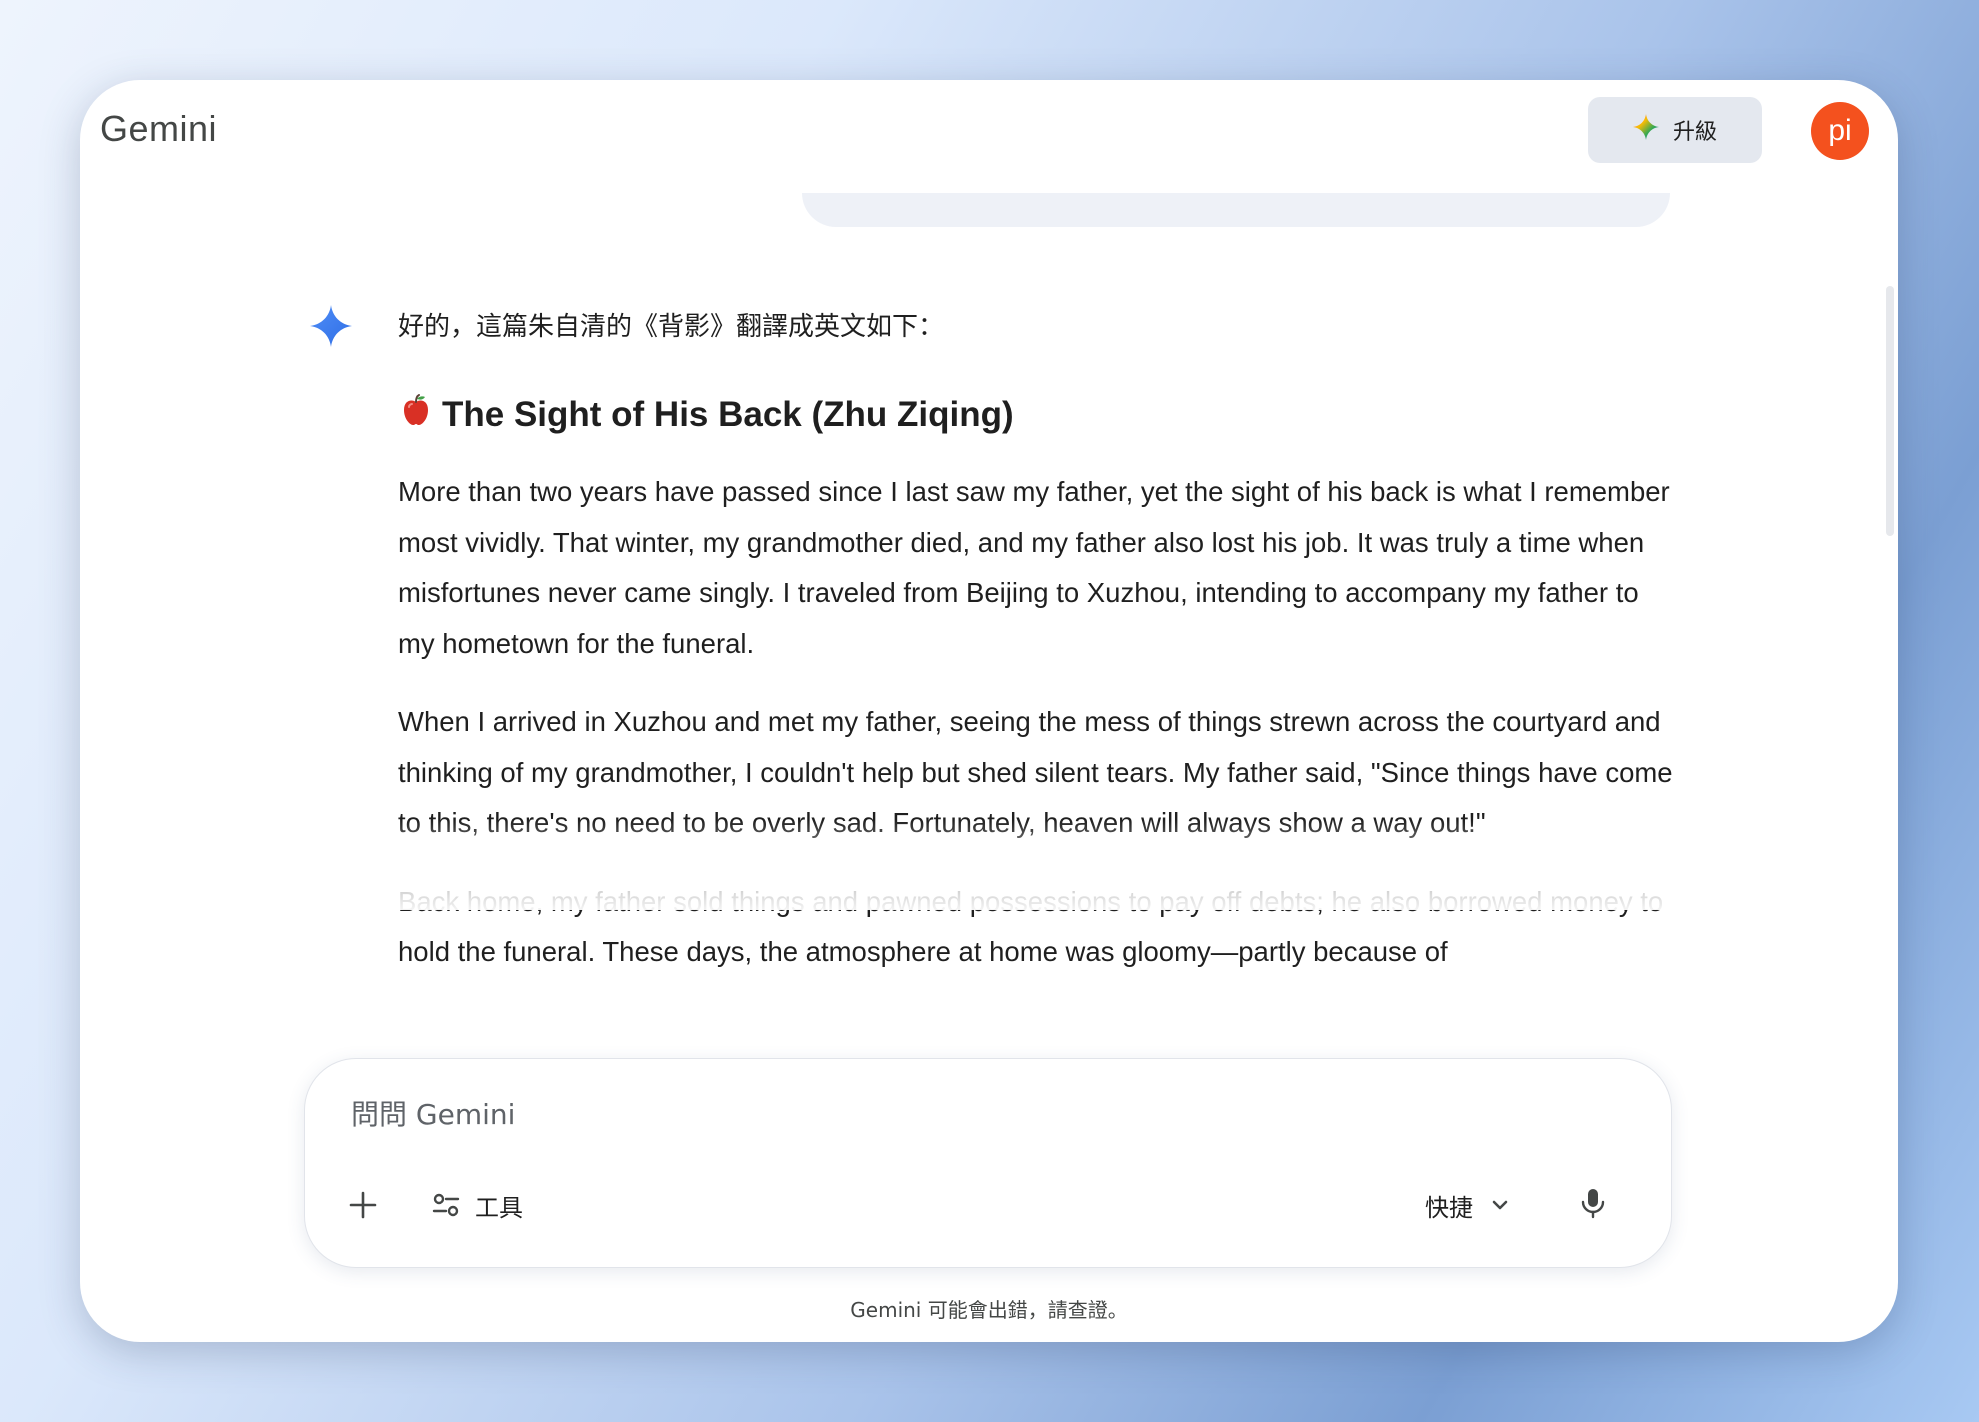 The image size is (1979, 1422). I want to click on response-heading: The Sight of His Back (Zhu Ziqing), so click(1039, 414).